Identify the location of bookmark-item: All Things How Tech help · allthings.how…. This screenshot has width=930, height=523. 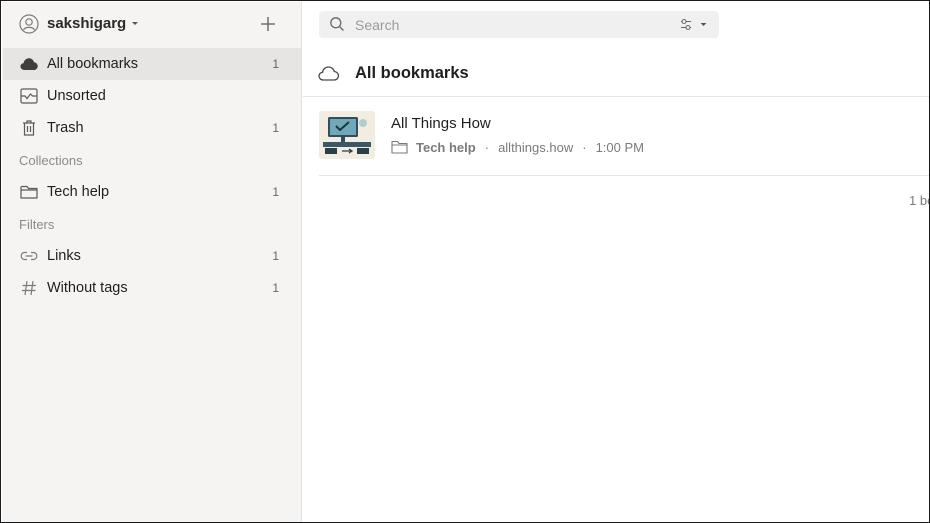
(624, 139).